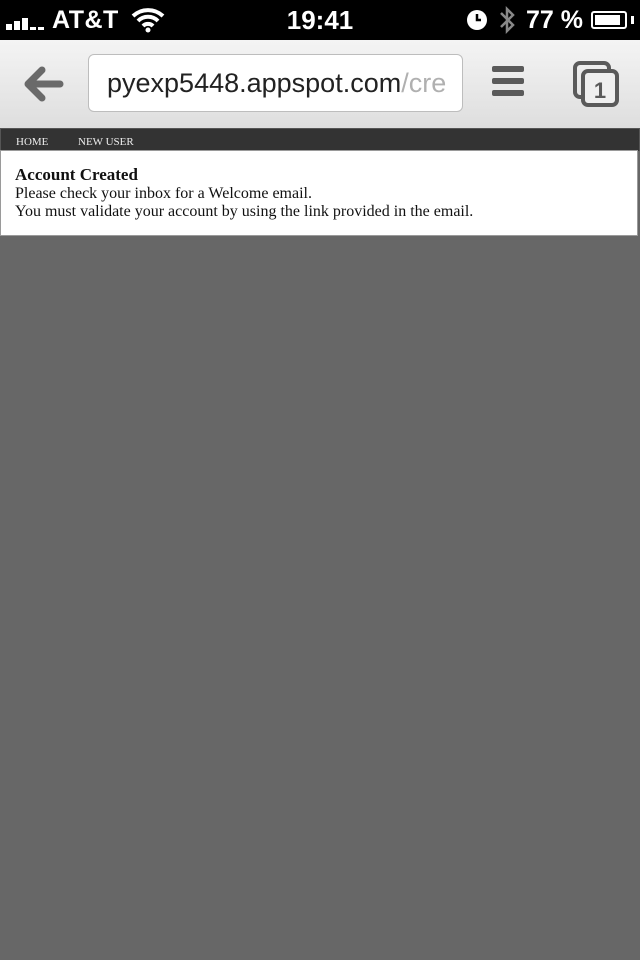 The width and height of the screenshot is (640, 960). Describe the element at coordinates (477, 20) in the screenshot. I see `clock-icon` at that location.